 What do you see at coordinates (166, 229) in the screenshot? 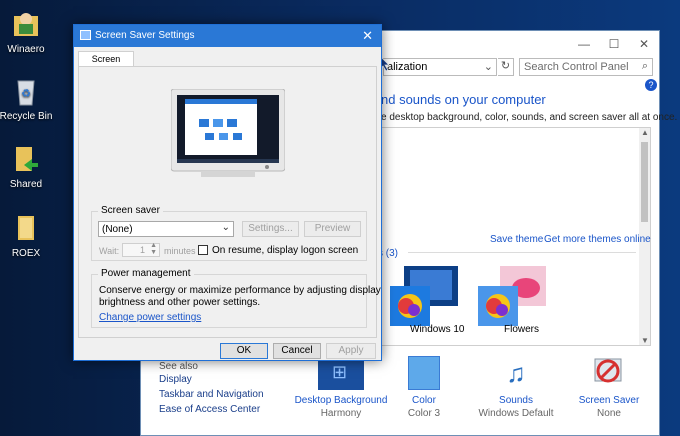
I see `screen-saver-select: (None) ⌄` at bounding box center [166, 229].